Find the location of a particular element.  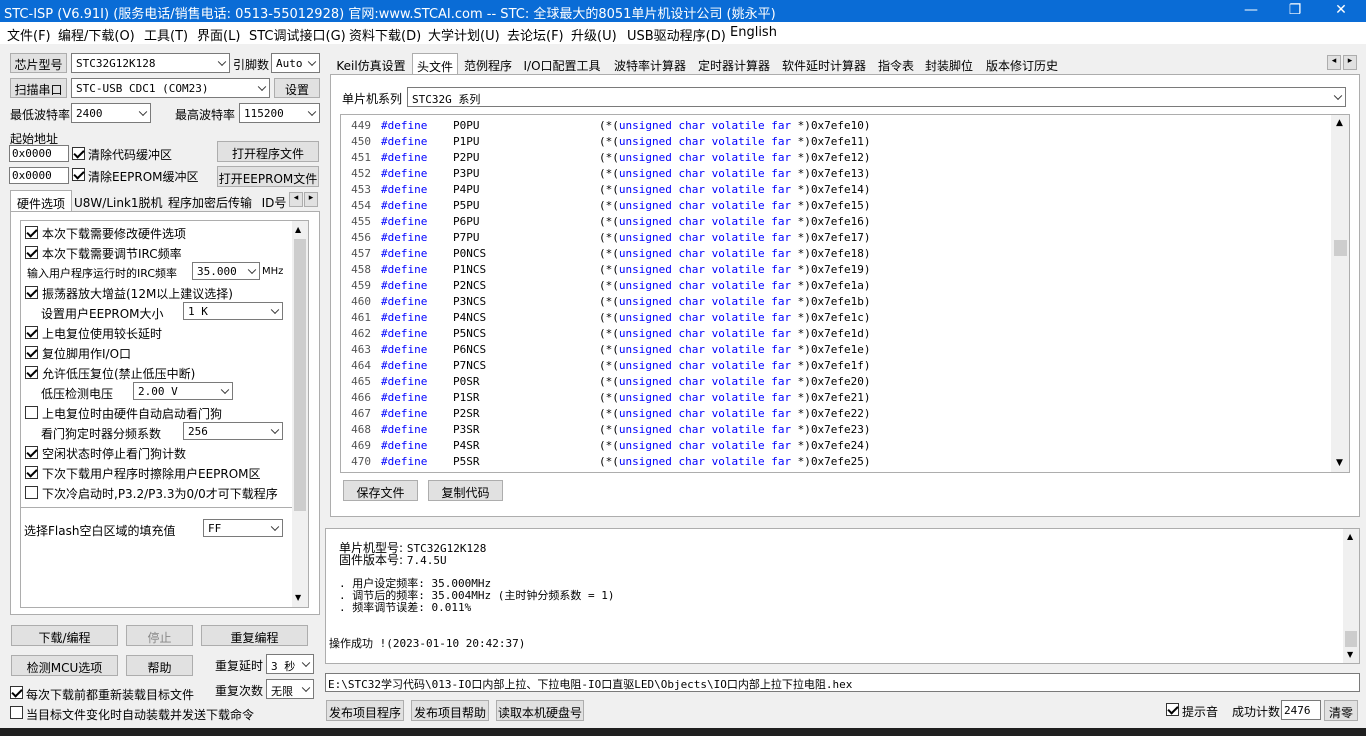

repeat-delay-select: 3 秒 is located at coordinates (290, 664).